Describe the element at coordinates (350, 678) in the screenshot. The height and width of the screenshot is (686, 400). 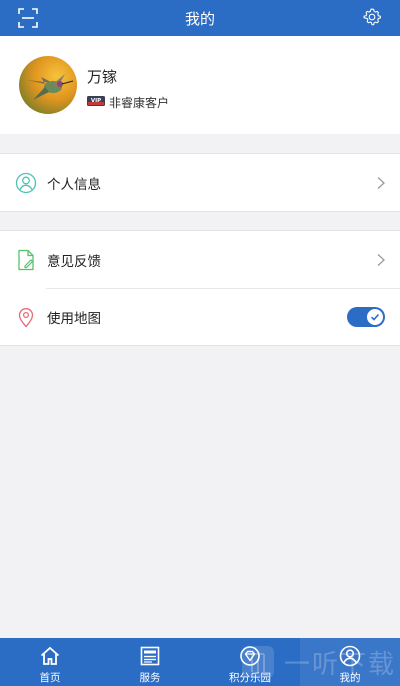
I see `tab-label: 我的` at that location.